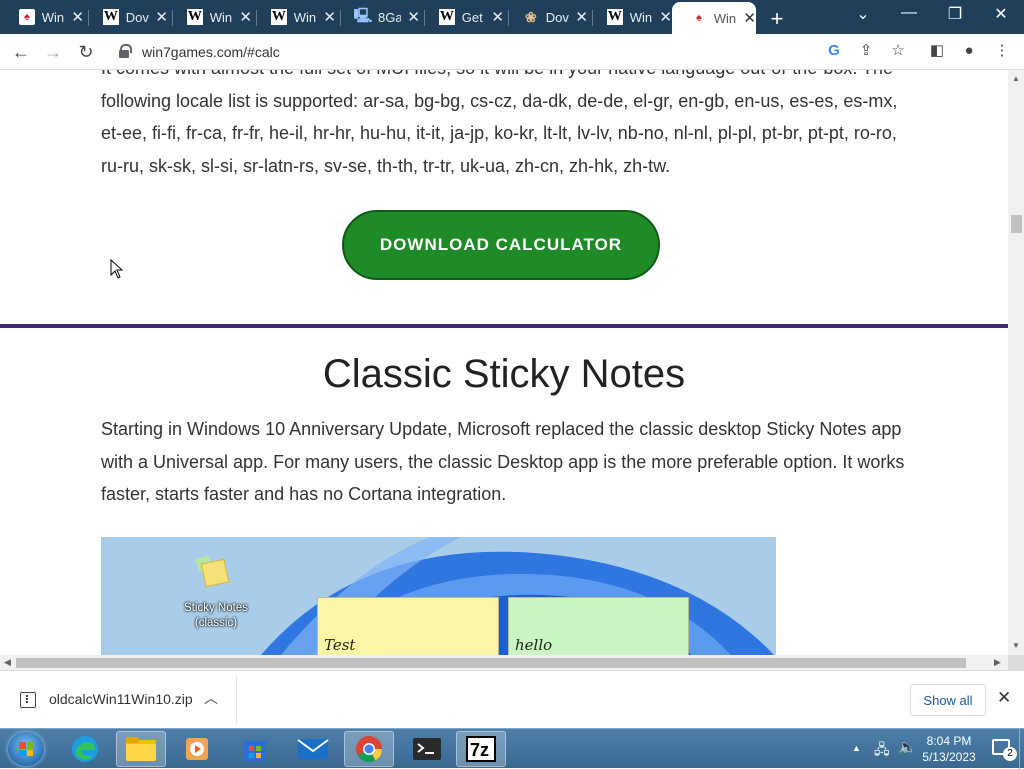 The width and height of the screenshot is (1024, 769). I want to click on show-desktop-button, so click(1021, 749).